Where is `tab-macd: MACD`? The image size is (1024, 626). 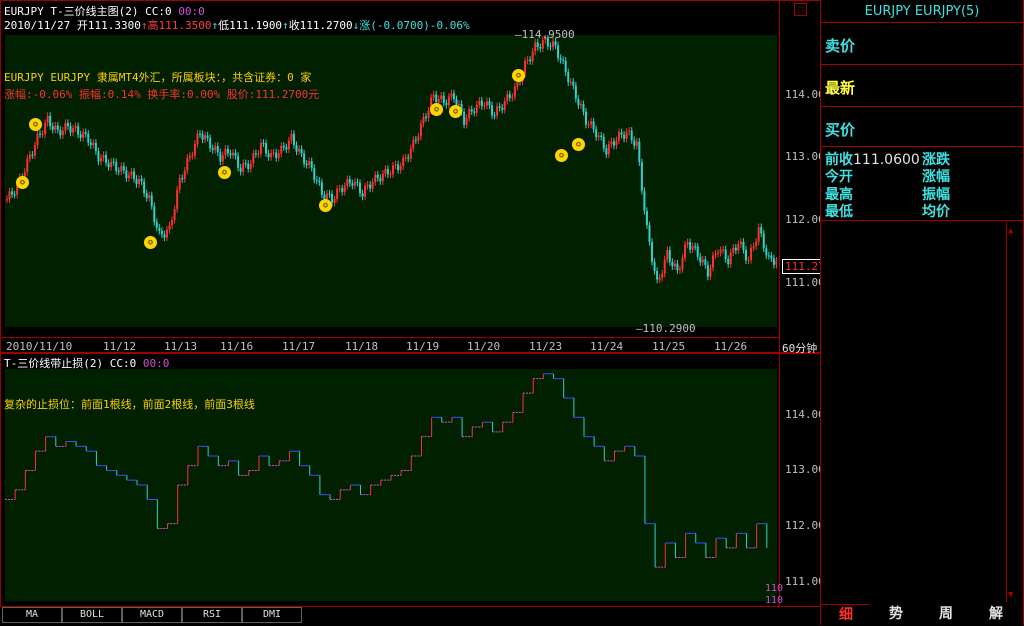 tab-macd: MACD is located at coordinates (152, 615).